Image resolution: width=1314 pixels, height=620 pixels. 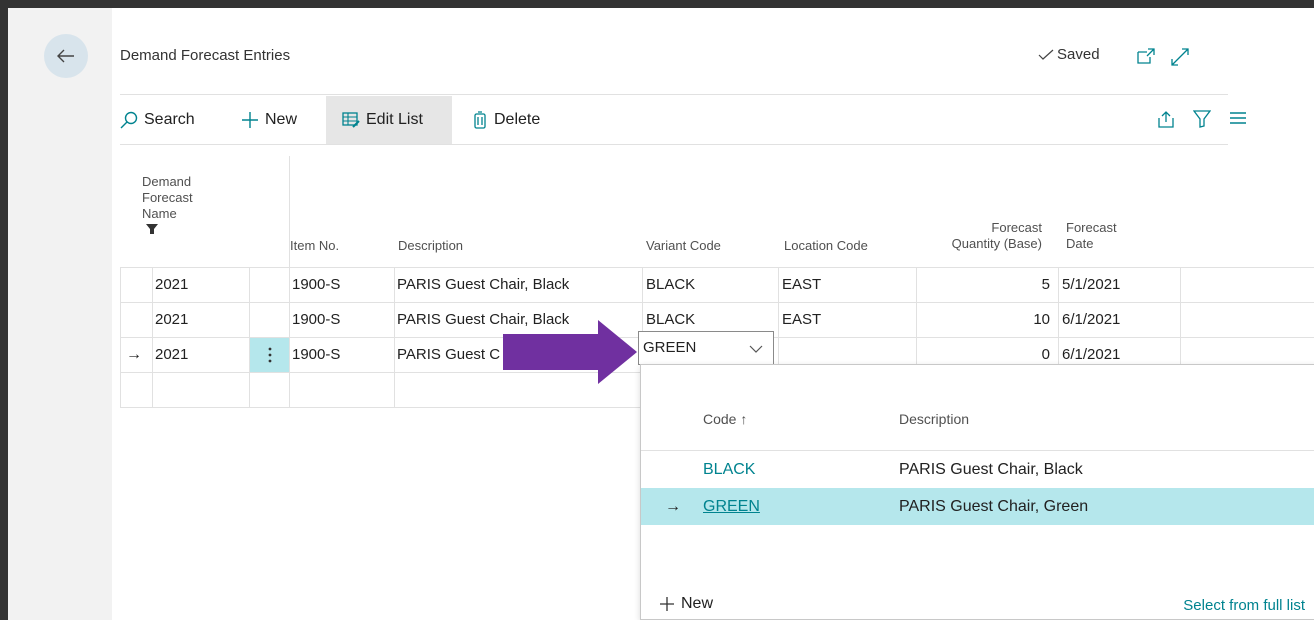 What do you see at coordinates (674, 94) in the screenshot?
I see `header-divider` at bounding box center [674, 94].